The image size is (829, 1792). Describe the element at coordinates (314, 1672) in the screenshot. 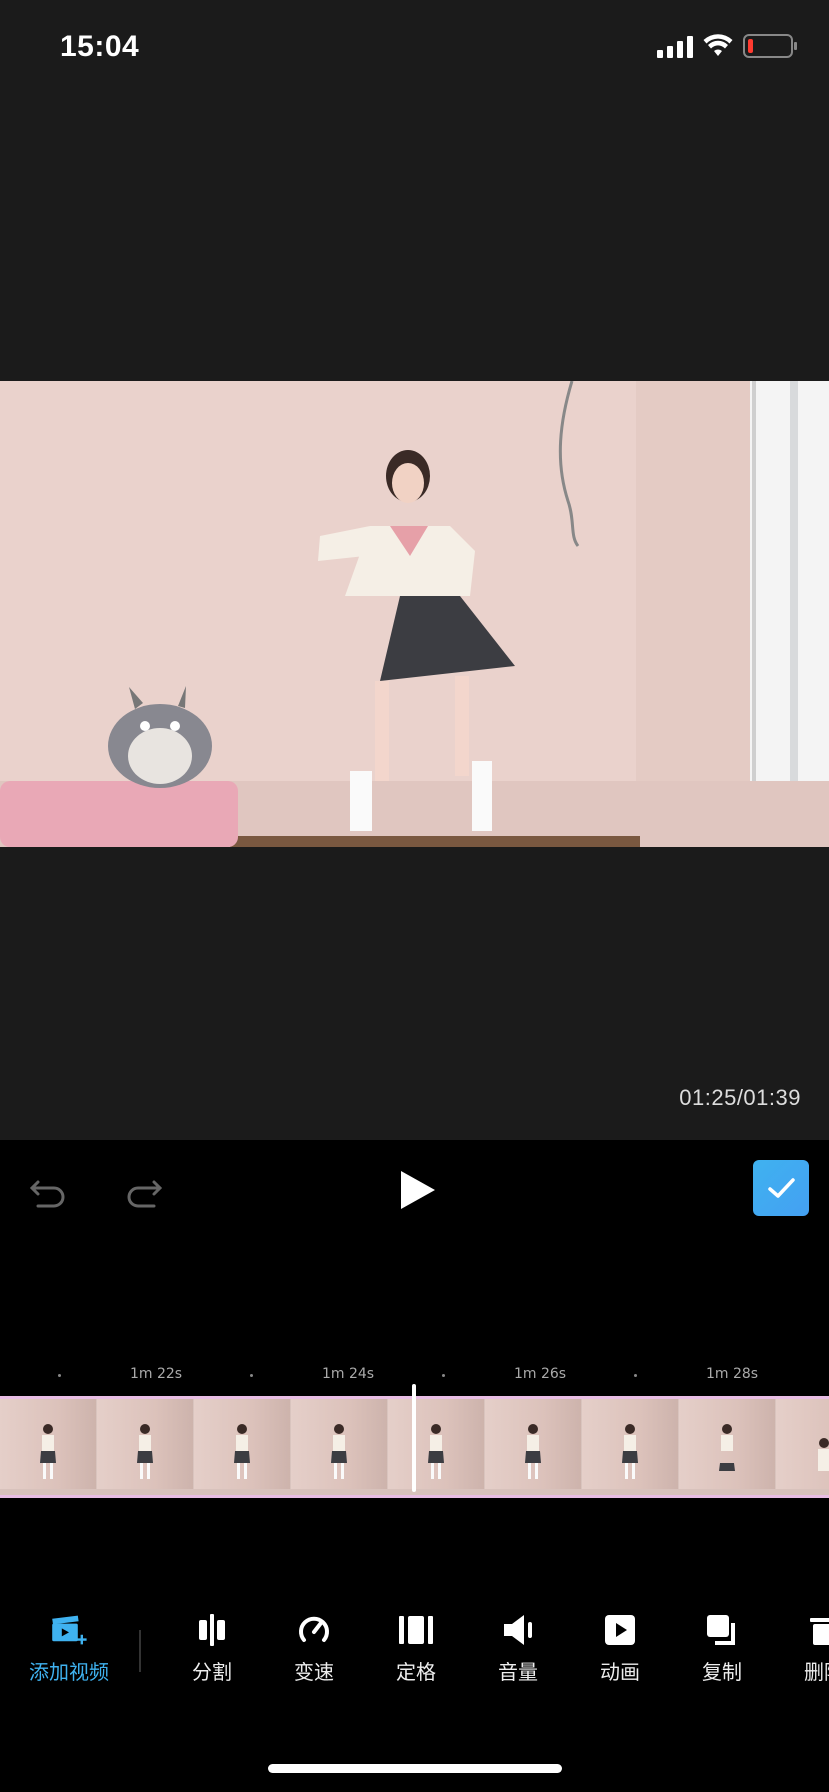

I see `tool-label: 变速` at that location.